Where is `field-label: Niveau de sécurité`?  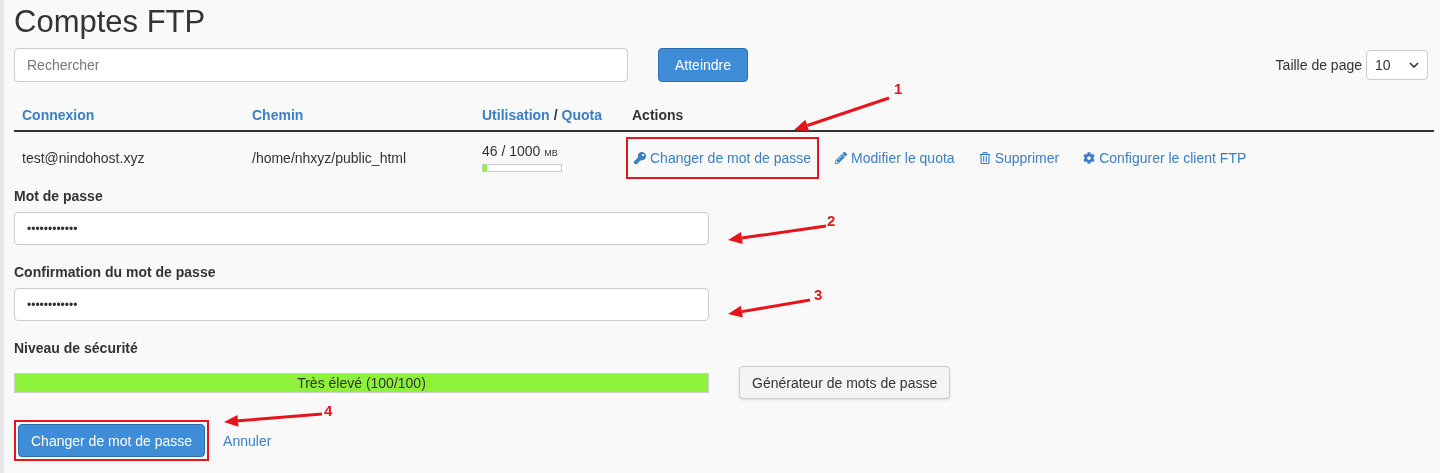
field-label: Niveau de sécurité is located at coordinates (76, 348).